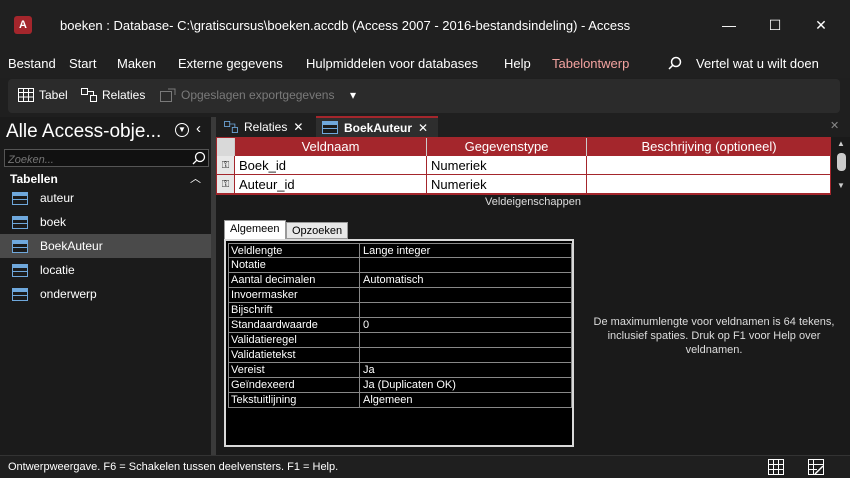  What do you see at coordinates (105, 294) in the screenshot?
I see `nav-item-onderwerp: onderwerp` at bounding box center [105, 294].